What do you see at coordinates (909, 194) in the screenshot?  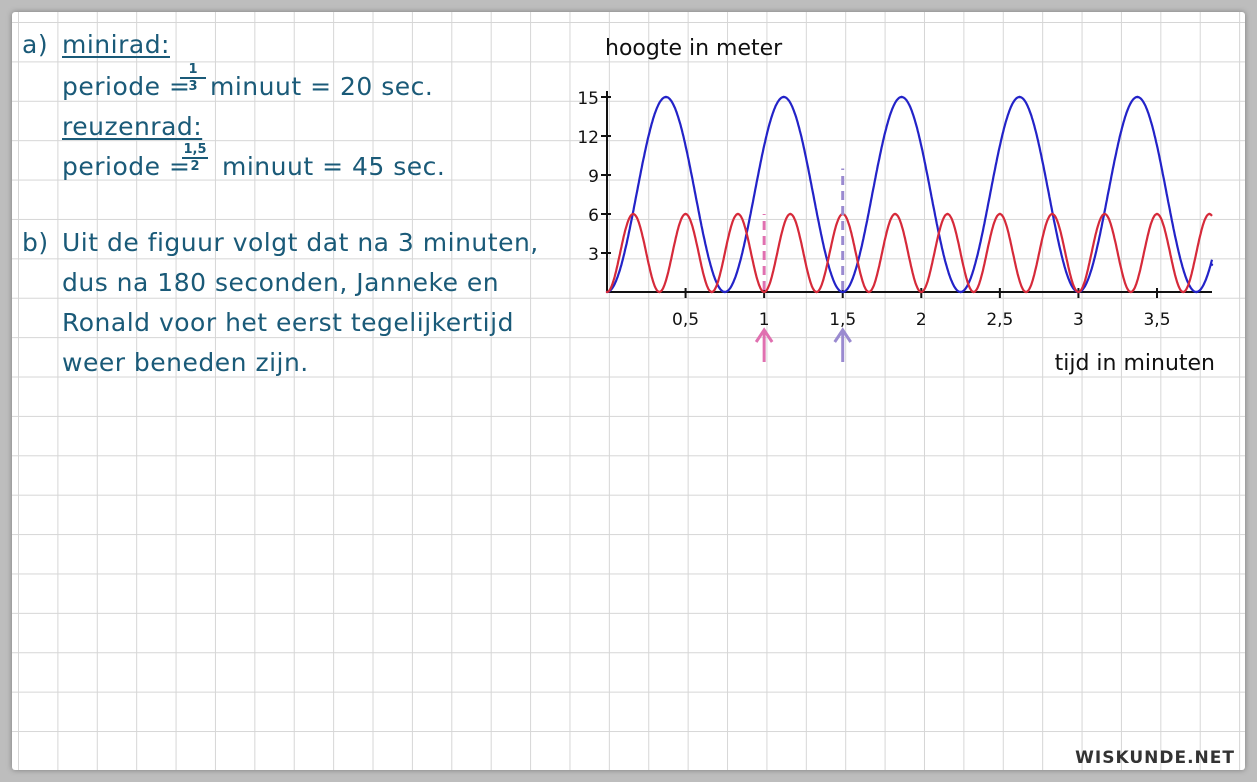 I see `chart-series` at bounding box center [909, 194].